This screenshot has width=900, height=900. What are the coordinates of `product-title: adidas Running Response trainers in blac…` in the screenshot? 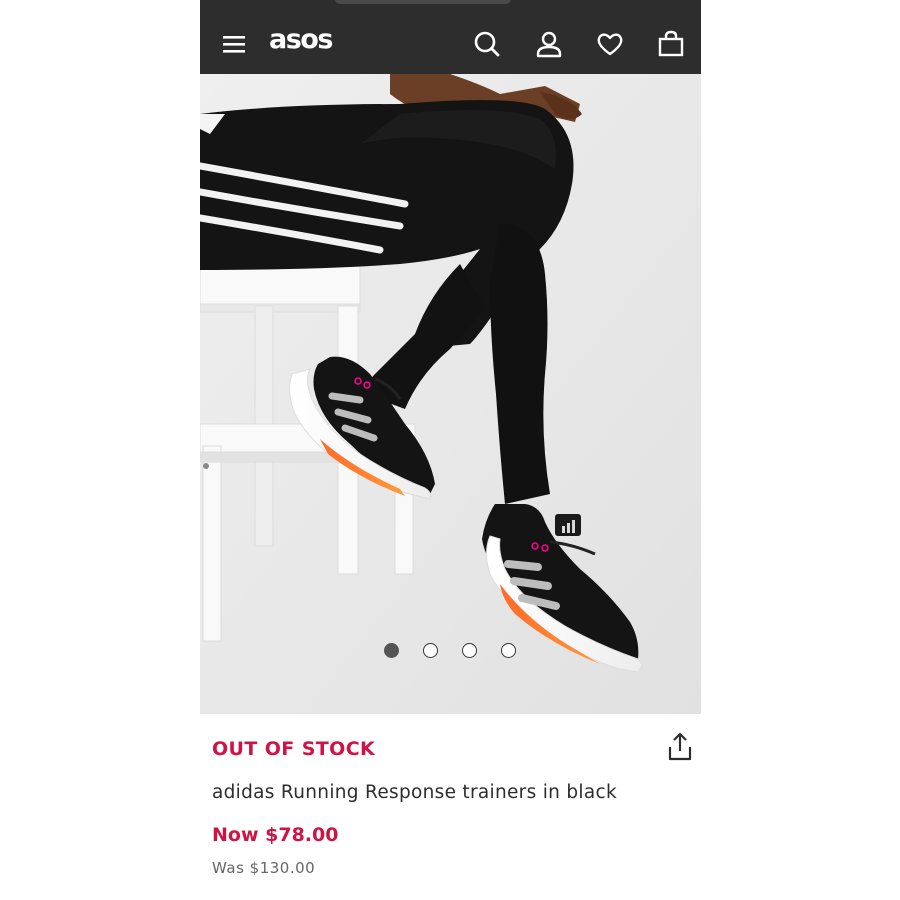 It's located at (414, 792).